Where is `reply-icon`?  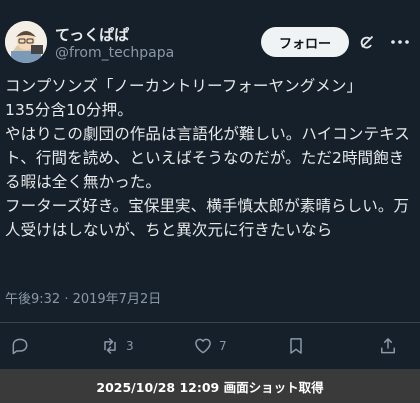 reply-icon is located at coordinates (20, 346).